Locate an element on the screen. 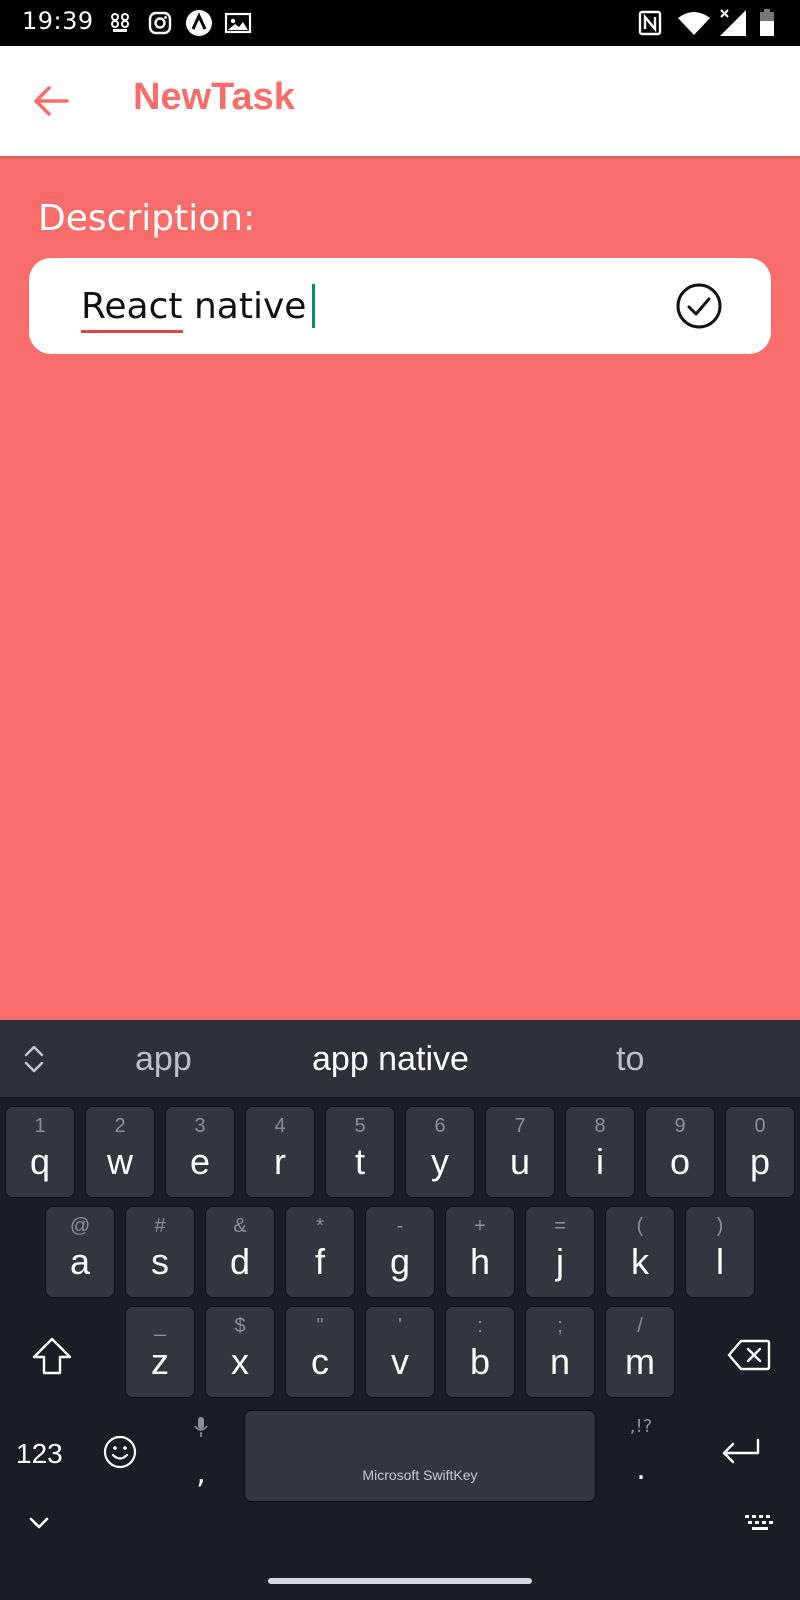  backspace-key is located at coordinates (749, 1355).